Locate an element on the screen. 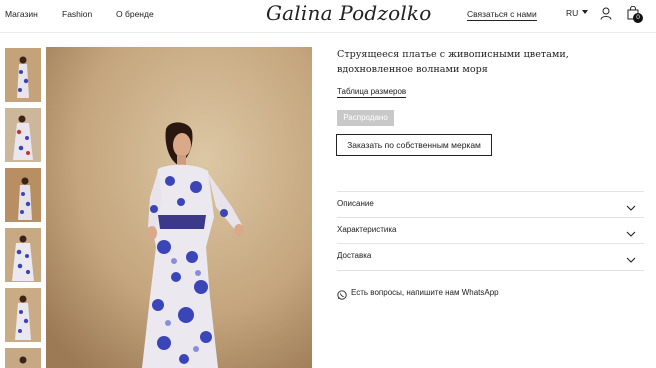  user-icon is located at coordinates (606, 16).